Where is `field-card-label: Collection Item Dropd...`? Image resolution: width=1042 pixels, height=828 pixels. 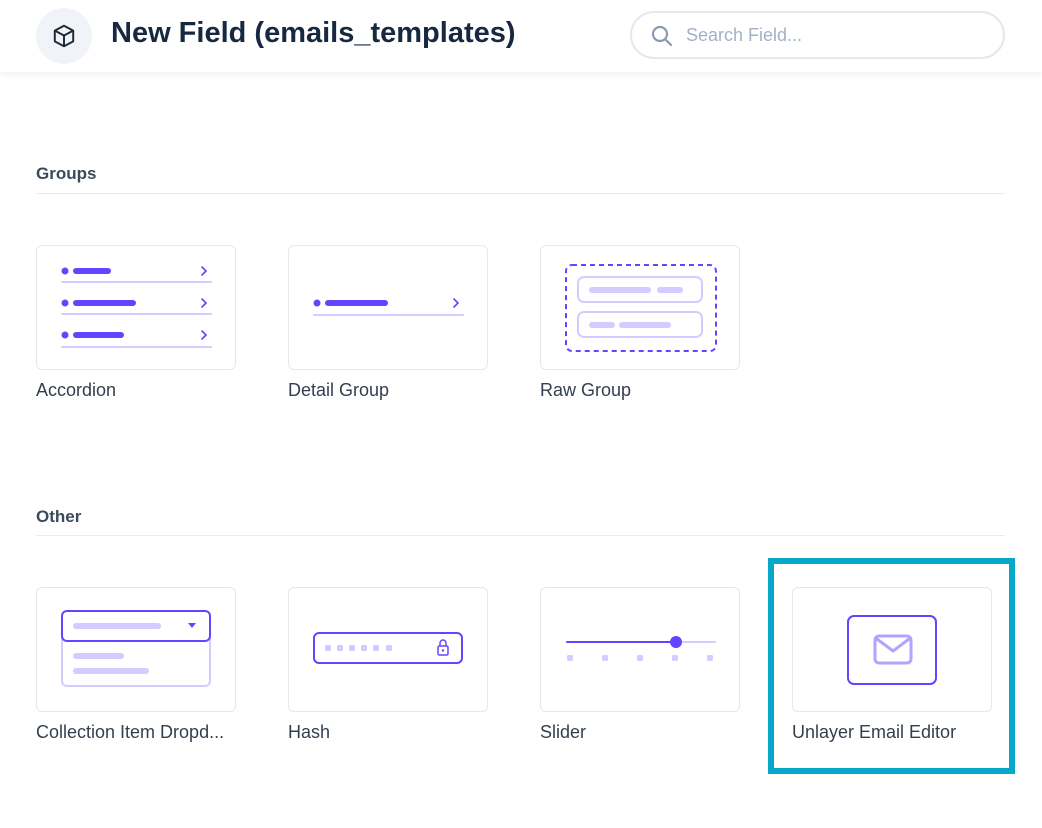
field-card-label: Collection Item Dropd... is located at coordinates (136, 732).